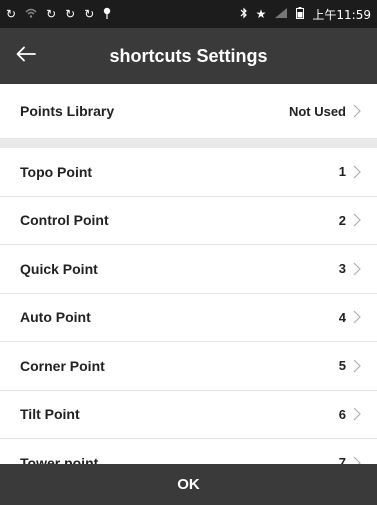  I want to click on status-right-icons: ★ 上午11:59, so click(305, 14).